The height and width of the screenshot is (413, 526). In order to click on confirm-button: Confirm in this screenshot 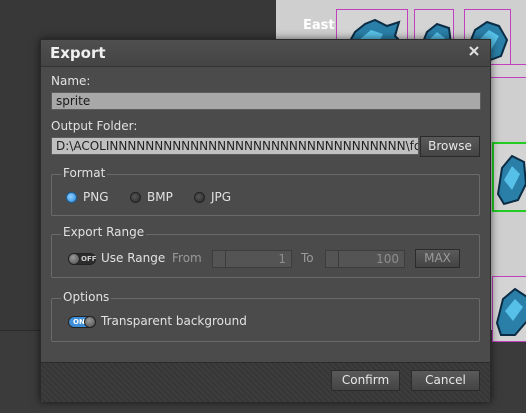, I will do `click(365, 380)`.